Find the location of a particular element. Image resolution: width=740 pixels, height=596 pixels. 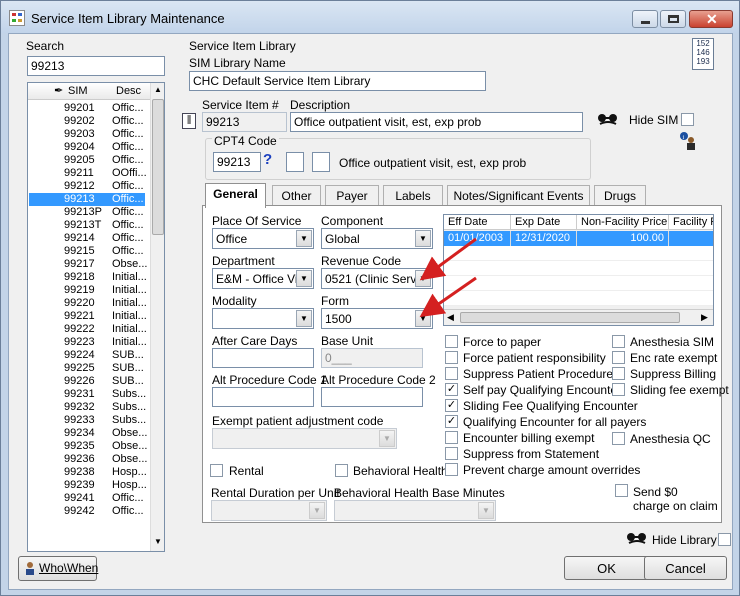

person-icon is located at coordinates (30, 568).